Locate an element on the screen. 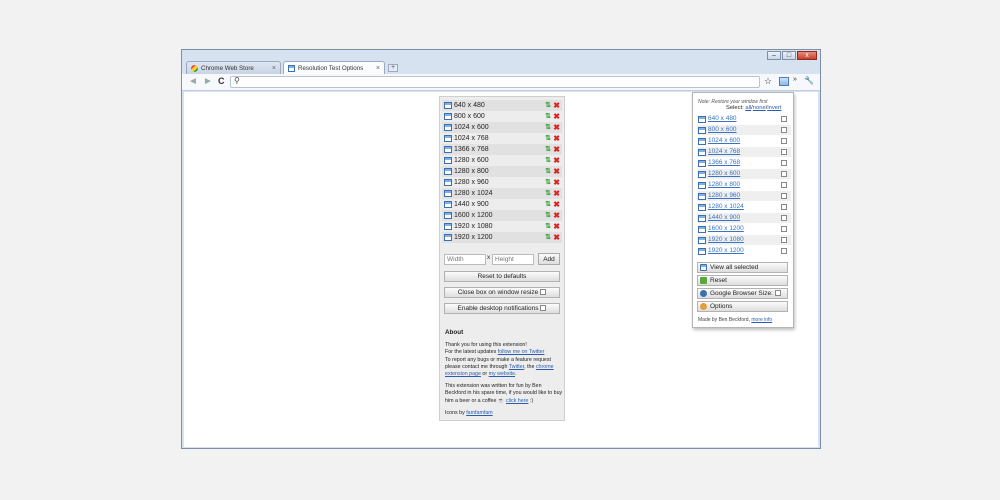 The width and height of the screenshot is (1000, 500). address-bar: ⚲ is located at coordinates (495, 82).